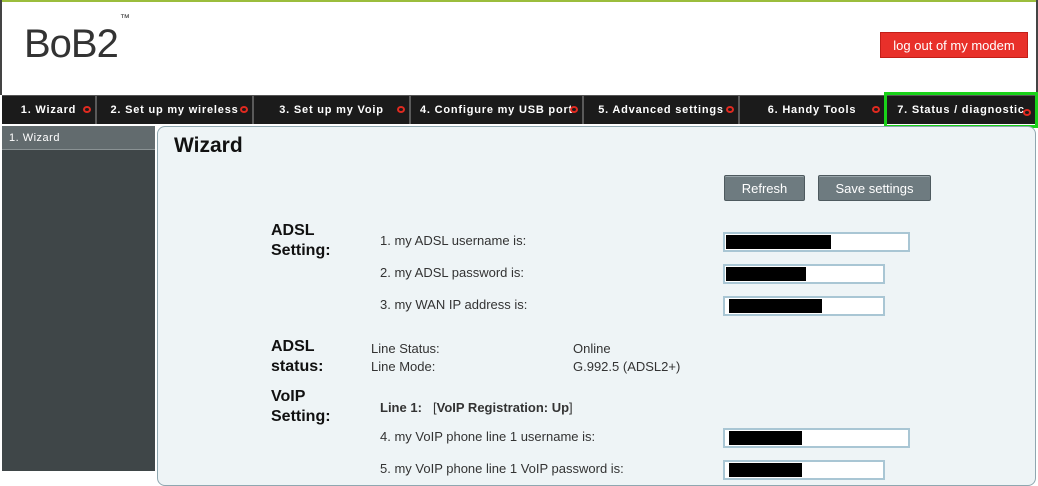 The height and width of the screenshot is (486, 1038). I want to click on save-settings-button: Save settings, so click(874, 188).